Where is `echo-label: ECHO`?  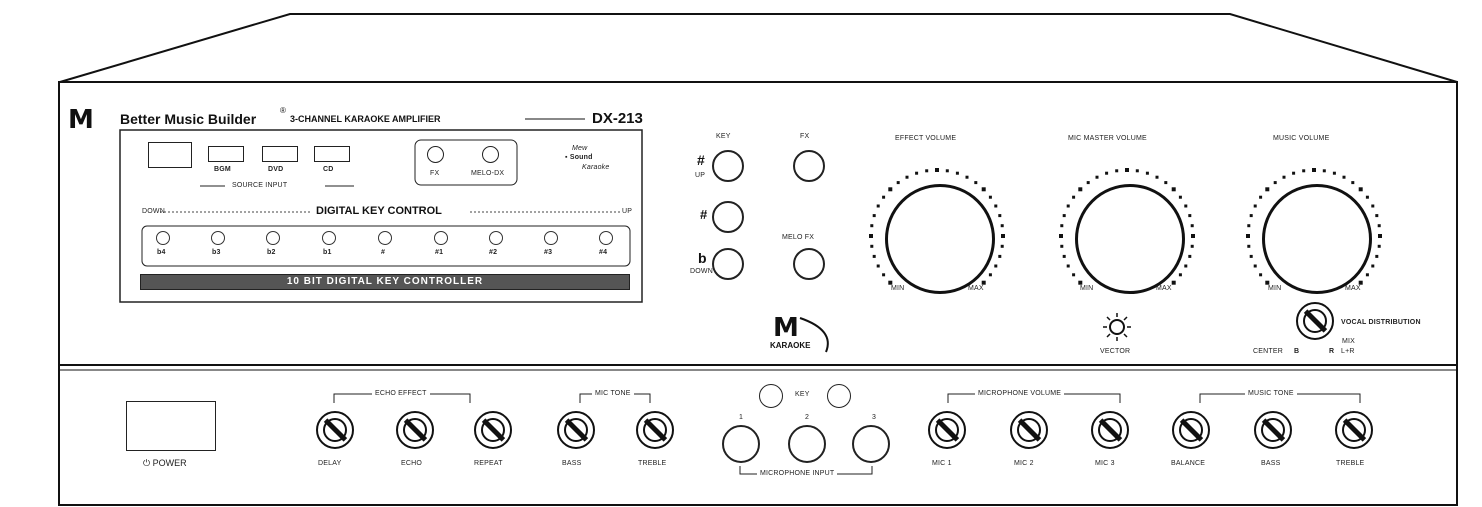
echo-label: ECHO is located at coordinates (412, 463).